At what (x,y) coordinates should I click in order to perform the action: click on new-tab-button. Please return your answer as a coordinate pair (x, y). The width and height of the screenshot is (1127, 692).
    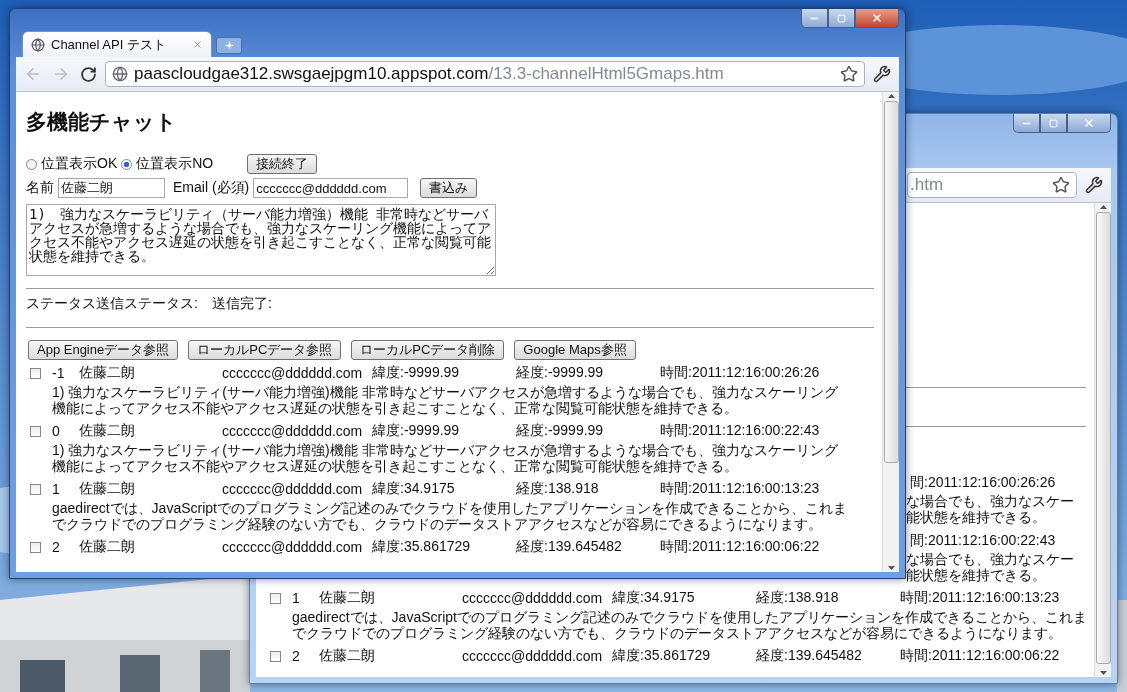
    Looking at the image, I should click on (229, 45).